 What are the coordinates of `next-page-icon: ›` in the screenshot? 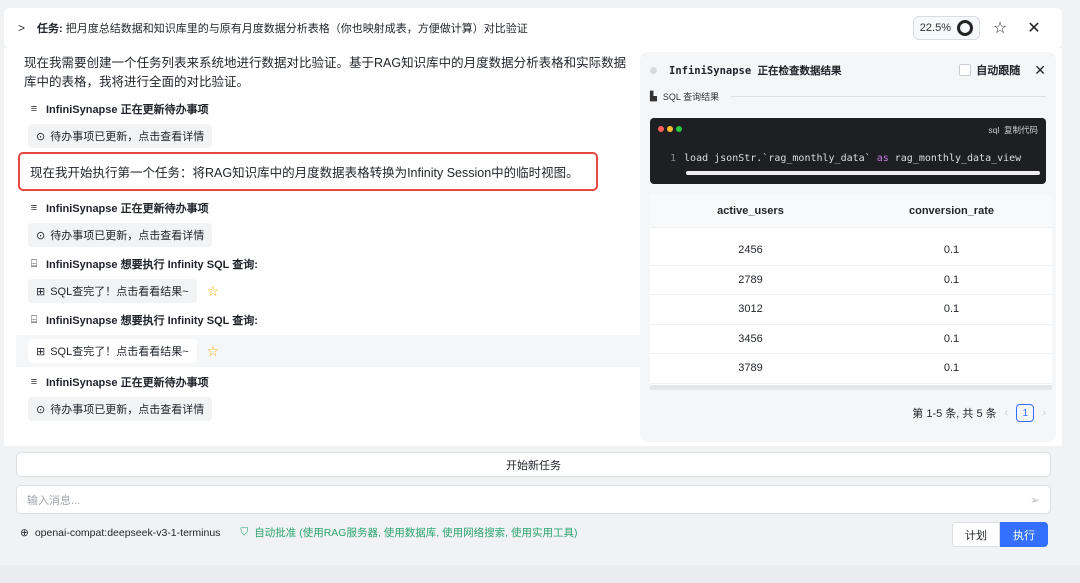 It's located at (1044, 413).